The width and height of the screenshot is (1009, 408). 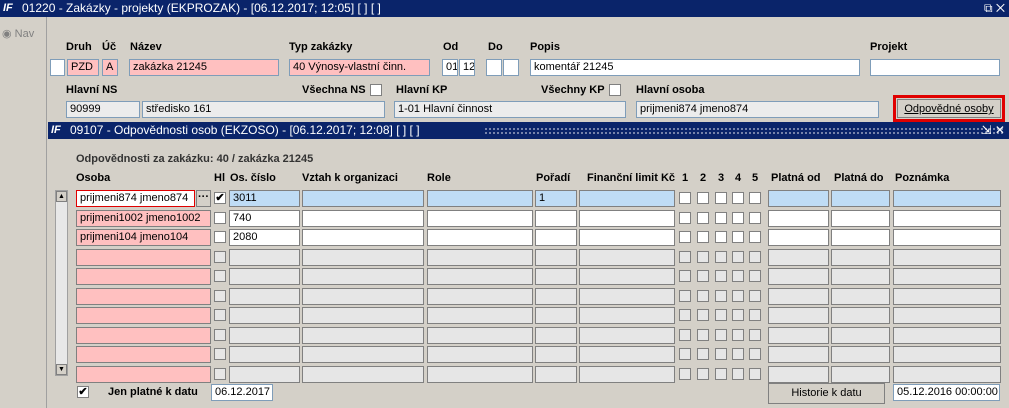 What do you see at coordinates (994, 8) in the screenshot?
I see `window-controls: ⧉ ✕` at bounding box center [994, 8].